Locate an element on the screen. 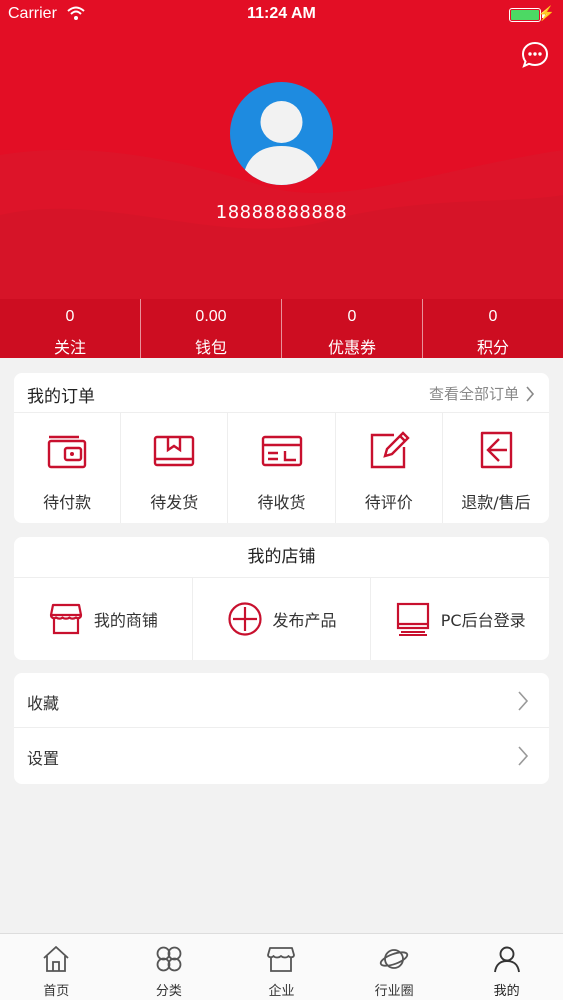  order-item-label: 待收货 is located at coordinates (281, 502).